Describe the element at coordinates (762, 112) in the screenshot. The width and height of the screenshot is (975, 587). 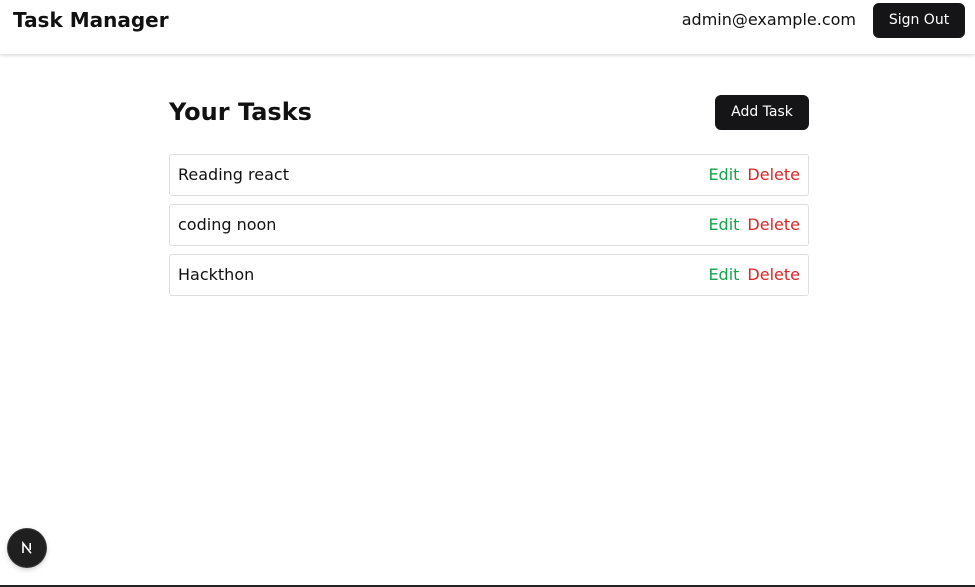
I see `add-task-button: Add Task` at that location.